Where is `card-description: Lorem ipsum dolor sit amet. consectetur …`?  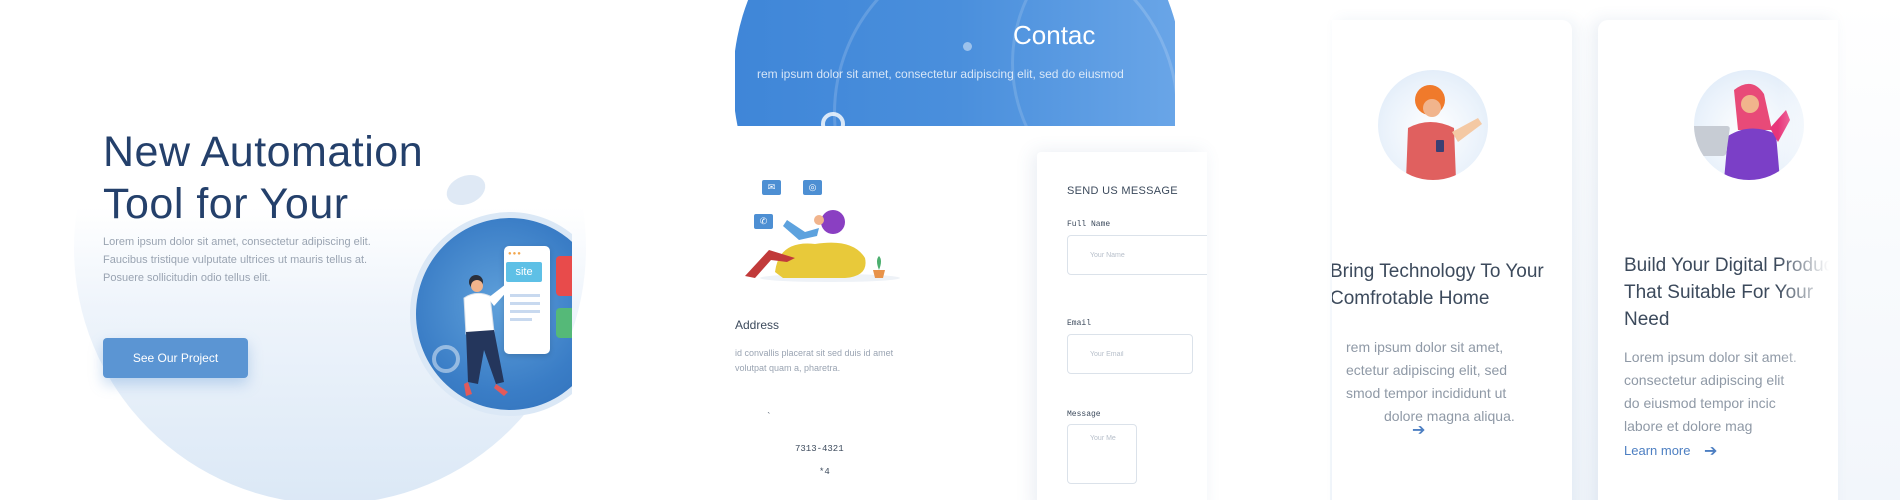 card-description: Lorem ipsum dolor sit amet. consectetur … is located at coordinates (1710, 392).